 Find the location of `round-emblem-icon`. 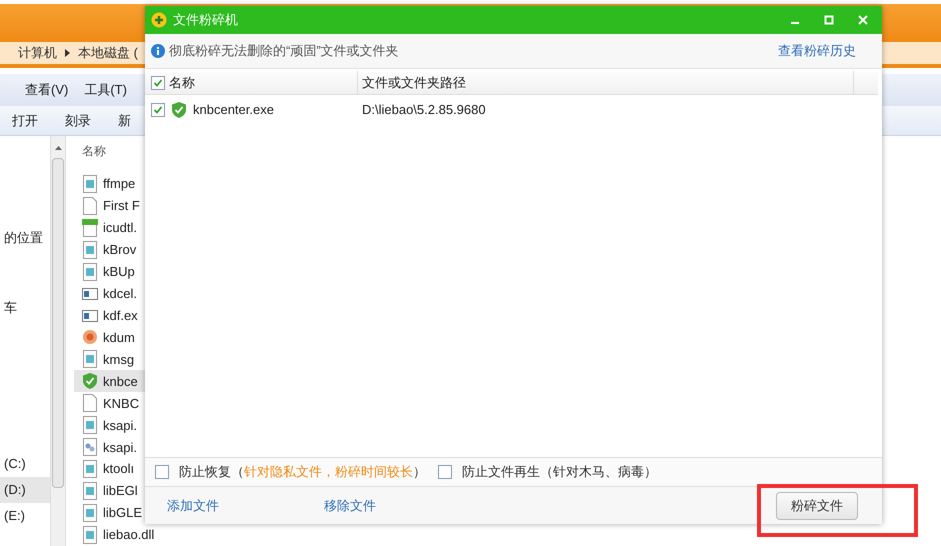

round-emblem-icon is located at coordinates (90, 337).